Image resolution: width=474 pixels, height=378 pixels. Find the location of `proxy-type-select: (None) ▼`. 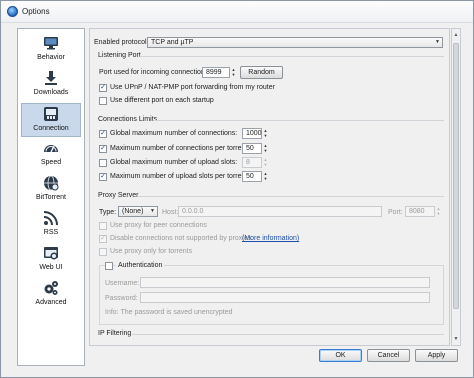

proxy-type-select: (None) ▼ is located at coordinates (138, 211).